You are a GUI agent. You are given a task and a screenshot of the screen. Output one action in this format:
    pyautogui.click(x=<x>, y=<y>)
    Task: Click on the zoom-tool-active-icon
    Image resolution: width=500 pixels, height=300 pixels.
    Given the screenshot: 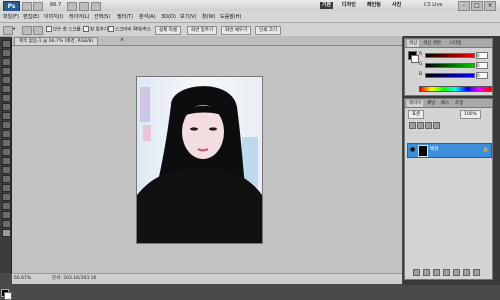 What is the action you would take?
    pyautogui.click(x=6, y=233)
    